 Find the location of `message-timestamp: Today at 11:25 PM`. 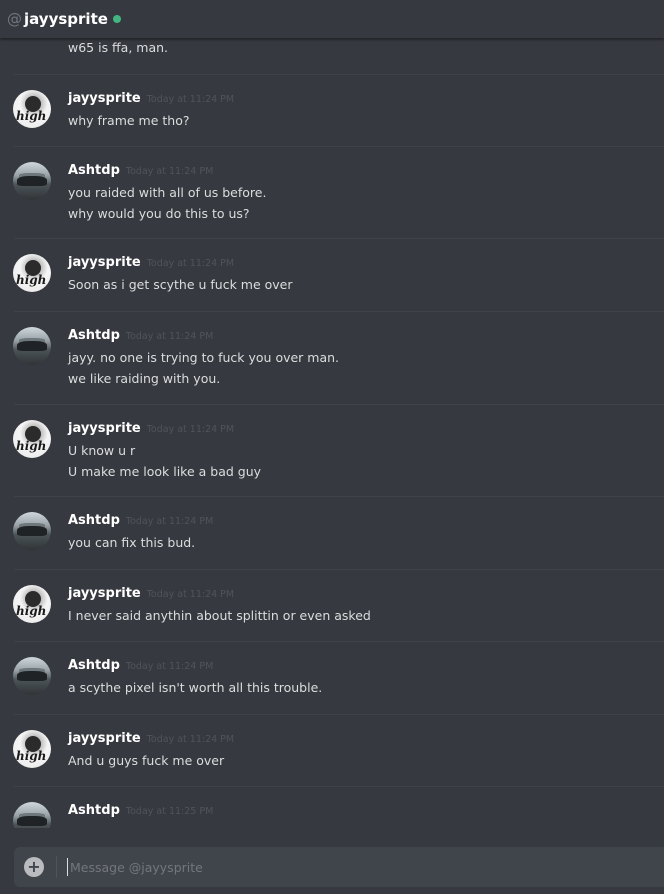

message-timestamp: Today at 11:25 PM is located at coordinates (169, 811).